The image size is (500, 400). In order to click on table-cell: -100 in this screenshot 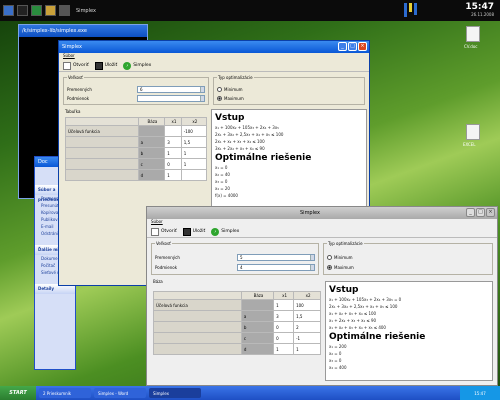, I will do `click(194, 131)`.